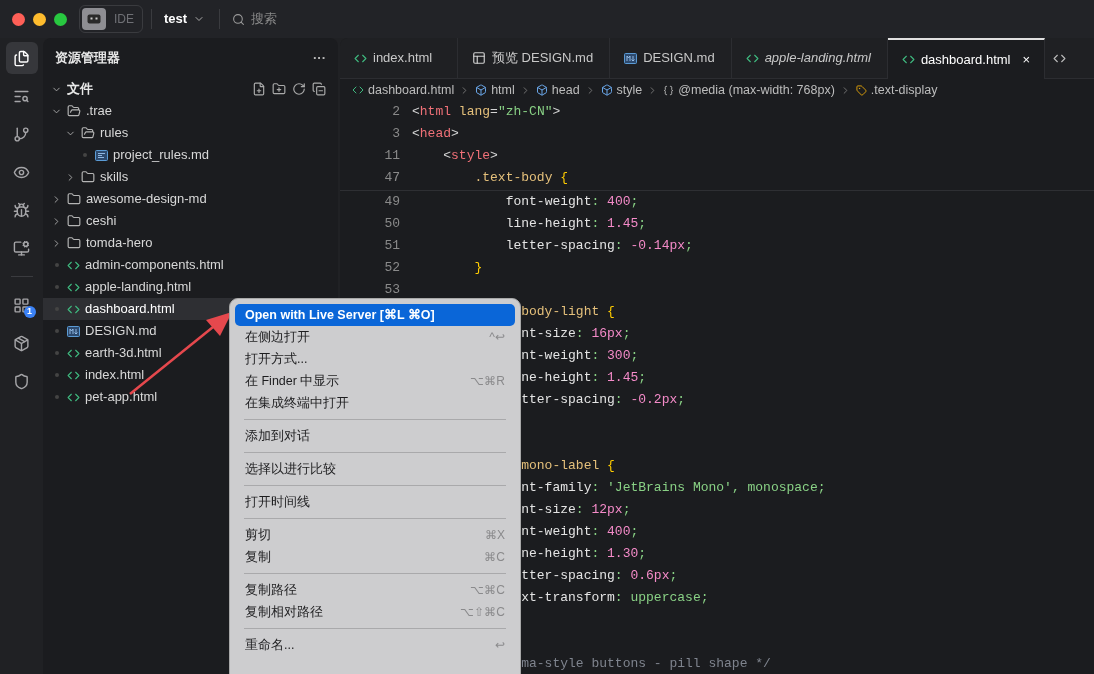  I want to click on breadcrumb-item: style, so click(621, 90).